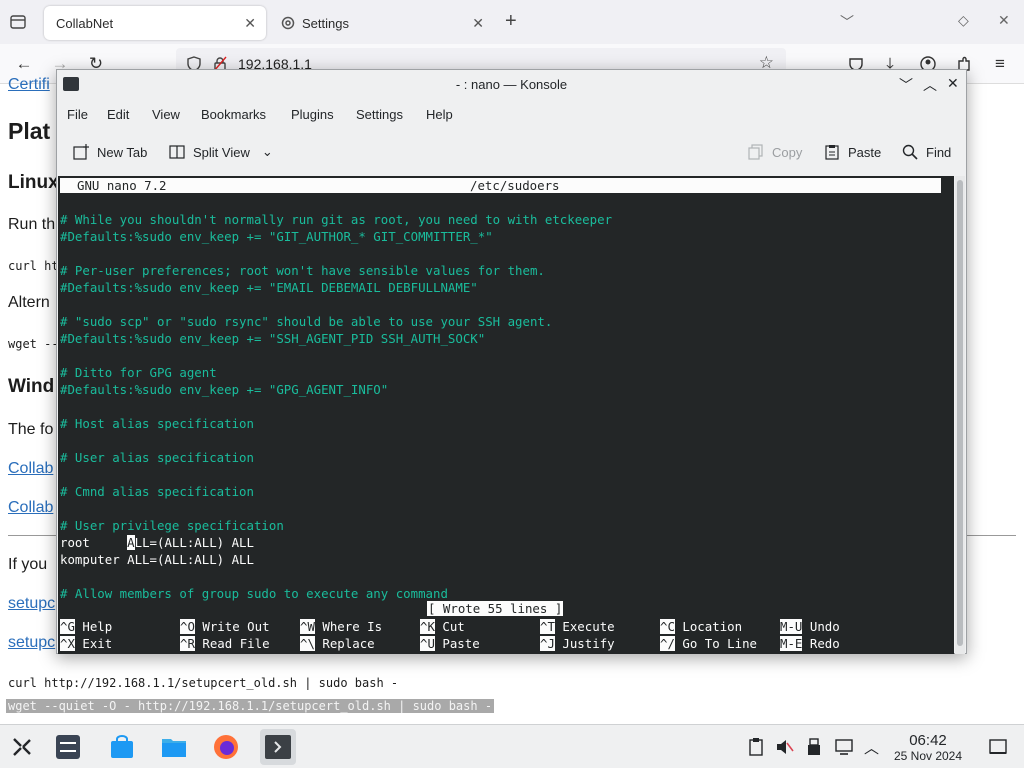 The height and width of the screenshot is (768, 1024). What do you see at coordinates (852, 152) in the screenshot?
I see `paste-button: Paste` at bounding box center [852, 152].